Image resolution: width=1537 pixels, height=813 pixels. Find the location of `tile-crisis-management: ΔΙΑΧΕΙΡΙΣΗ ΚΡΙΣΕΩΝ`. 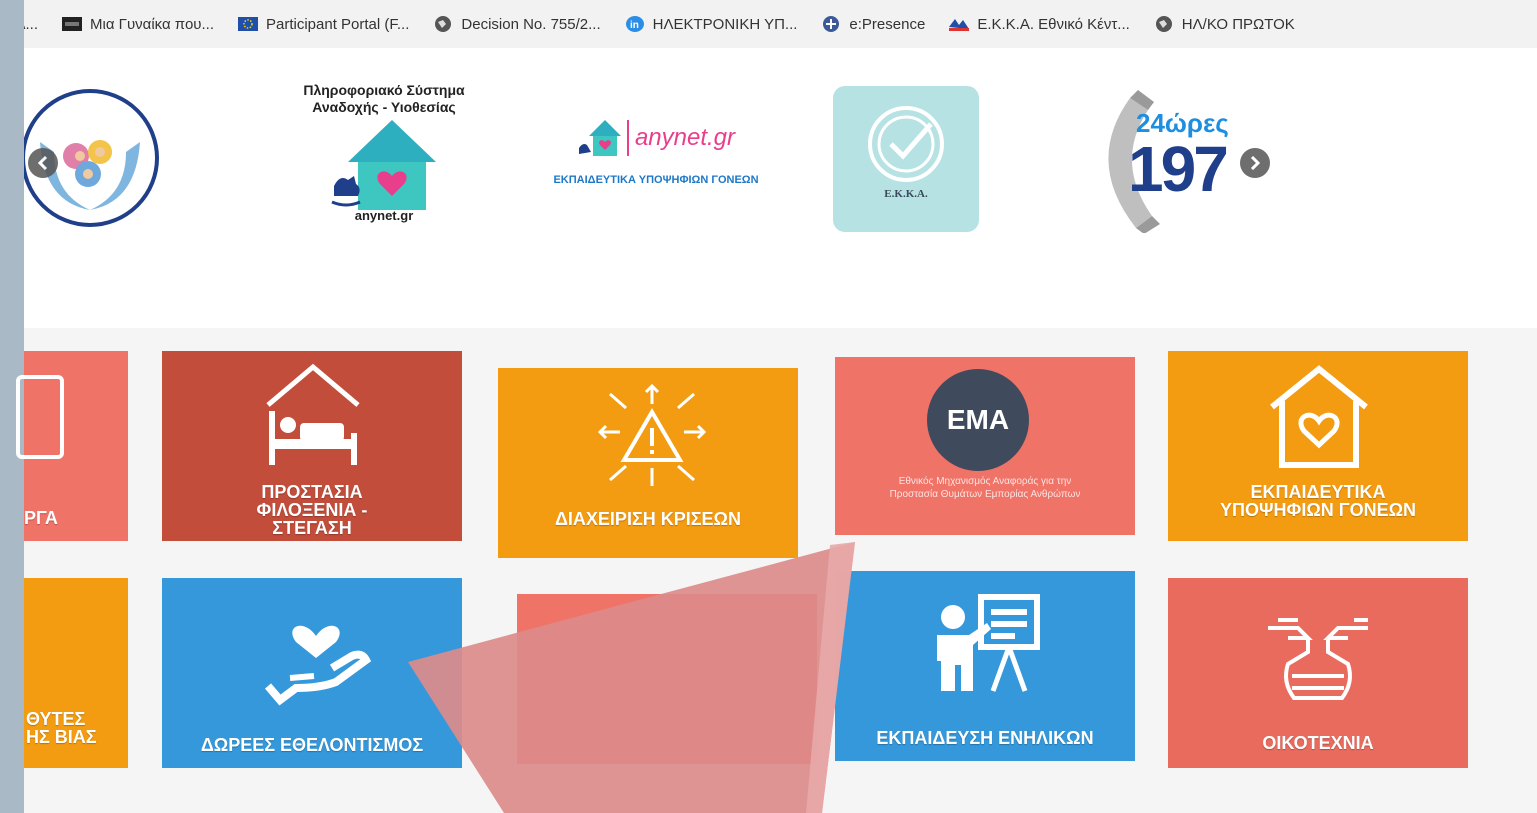

tile-crisis-management: ΔΙΑΧΕΙΡΙΣΗ ΚΡΙΣΕΩΝ is located at coordinates (648, 463).